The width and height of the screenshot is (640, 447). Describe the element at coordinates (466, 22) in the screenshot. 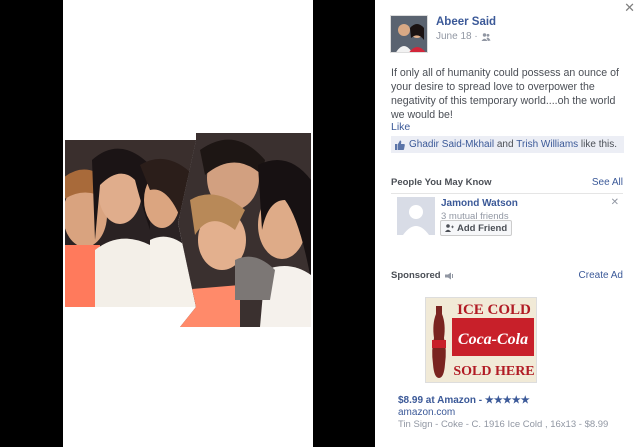

I see `author-name: Abeer Said` at that location.